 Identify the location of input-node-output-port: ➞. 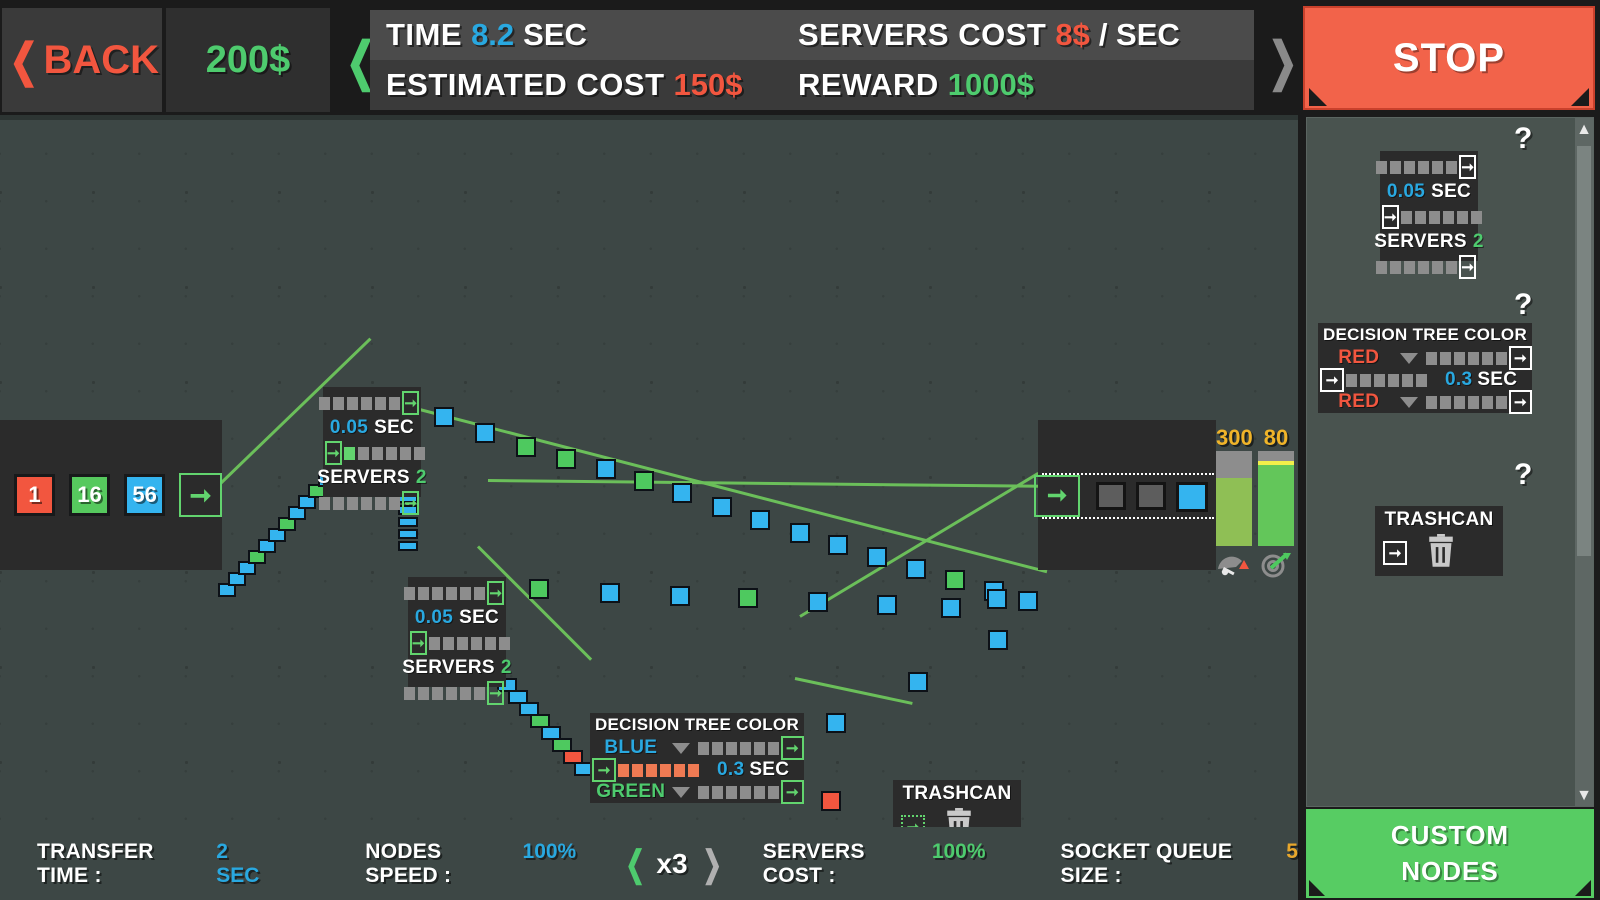
(201, 495).